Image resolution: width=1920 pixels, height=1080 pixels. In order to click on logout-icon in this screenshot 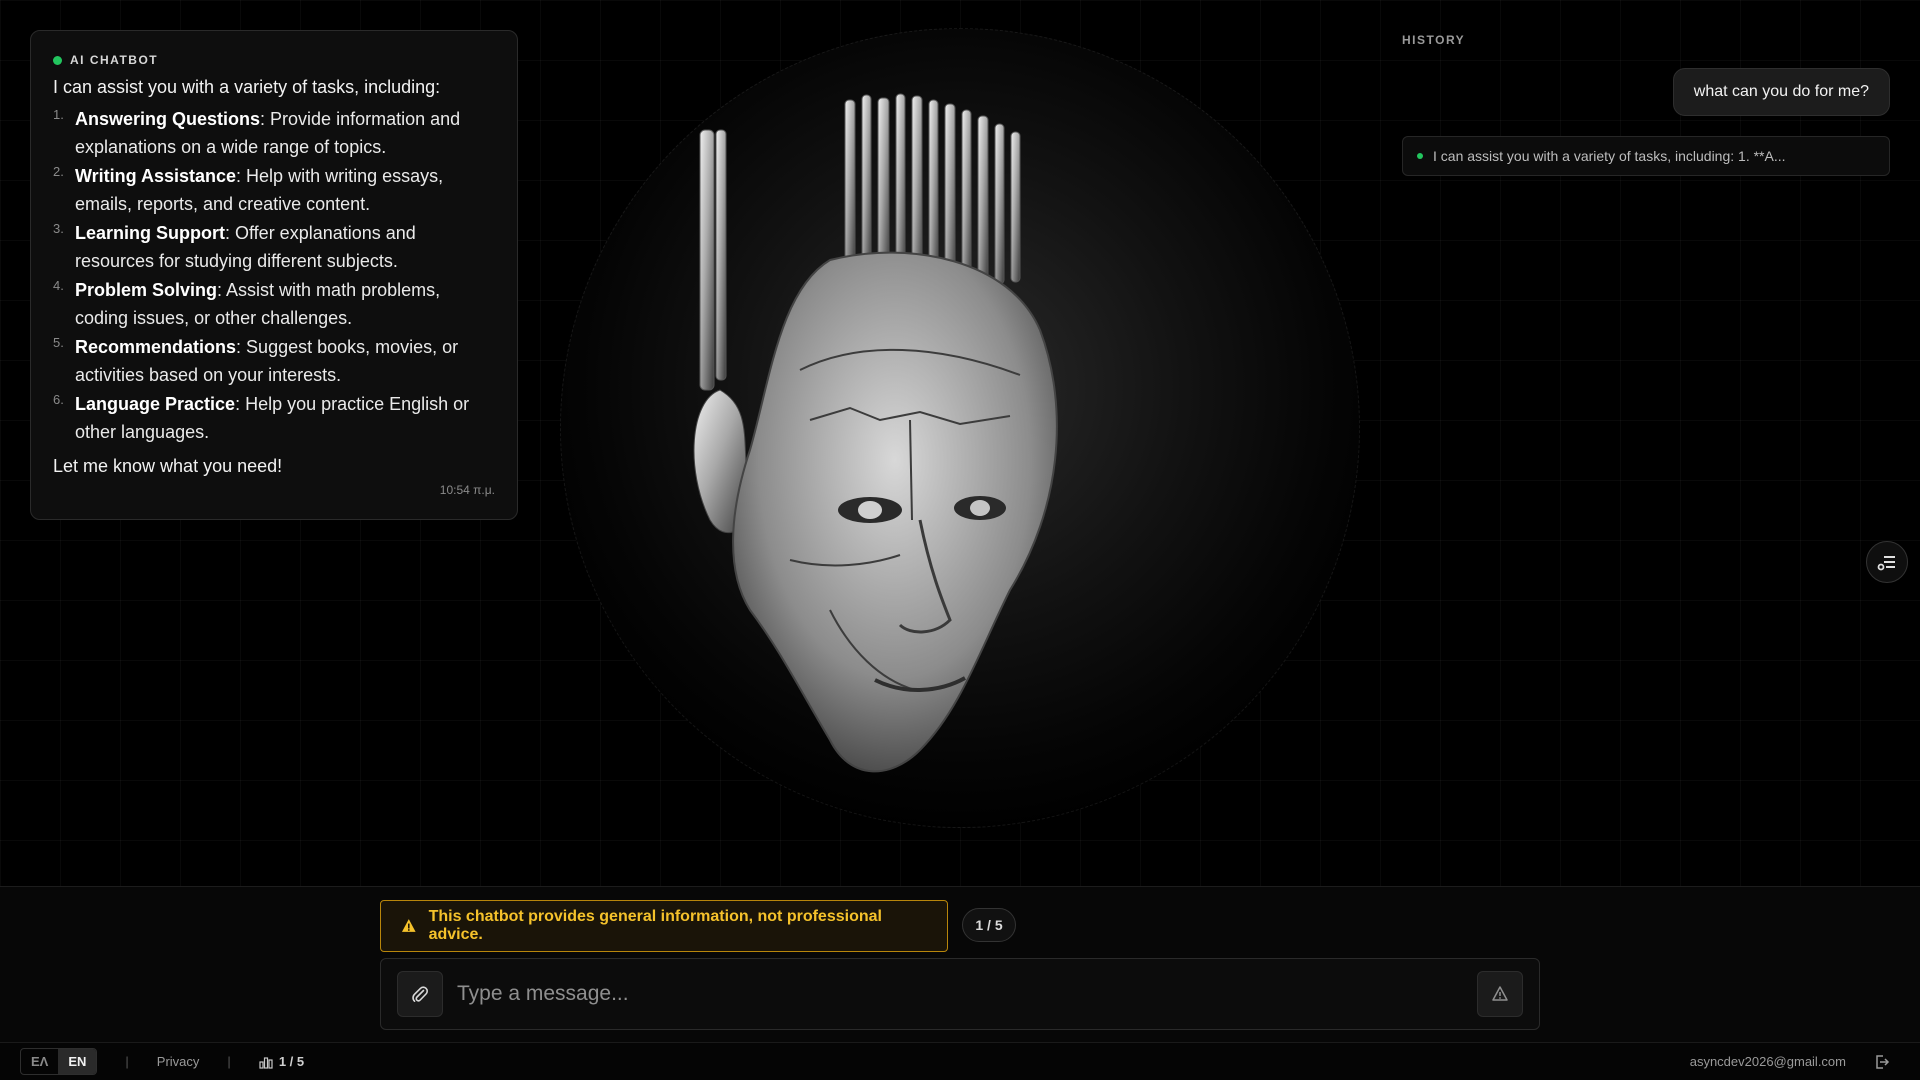, I will do `click(1883, 1061)`.